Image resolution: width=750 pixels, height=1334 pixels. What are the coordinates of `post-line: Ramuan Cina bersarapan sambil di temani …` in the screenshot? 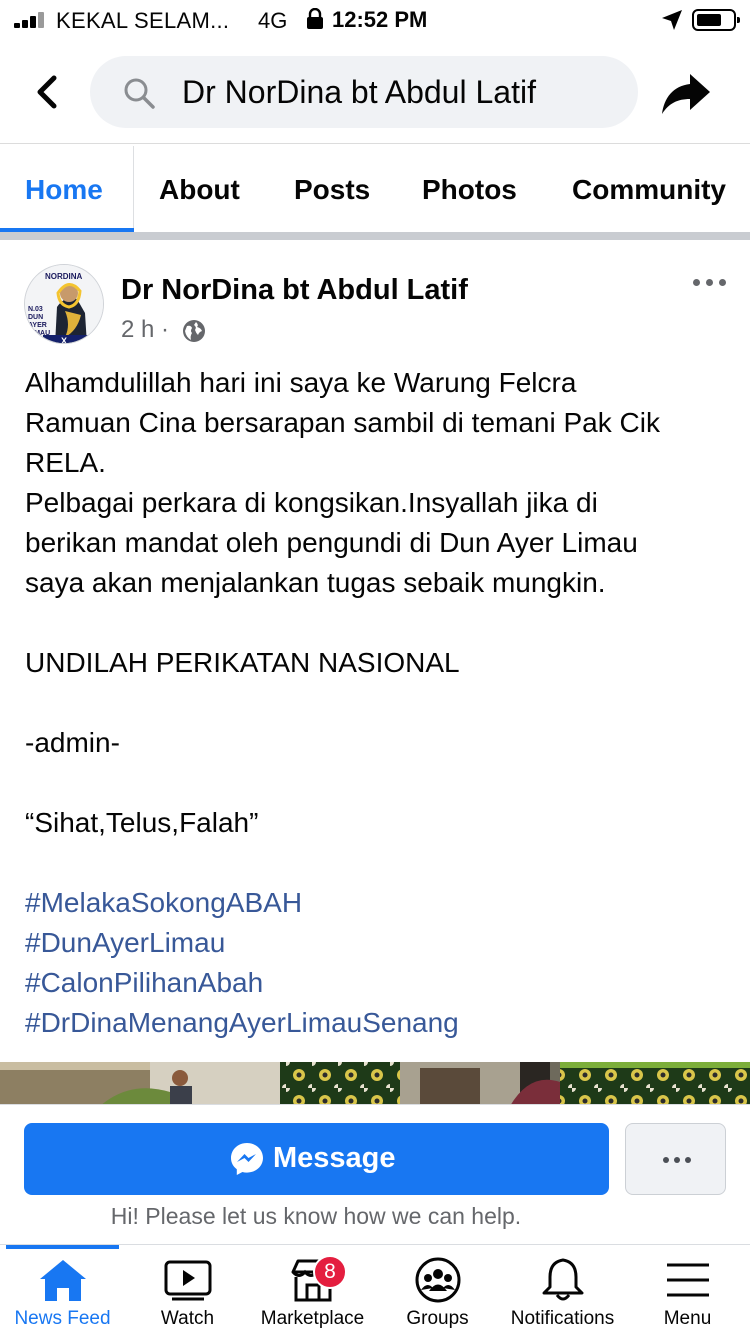 It's located at (342, 422).